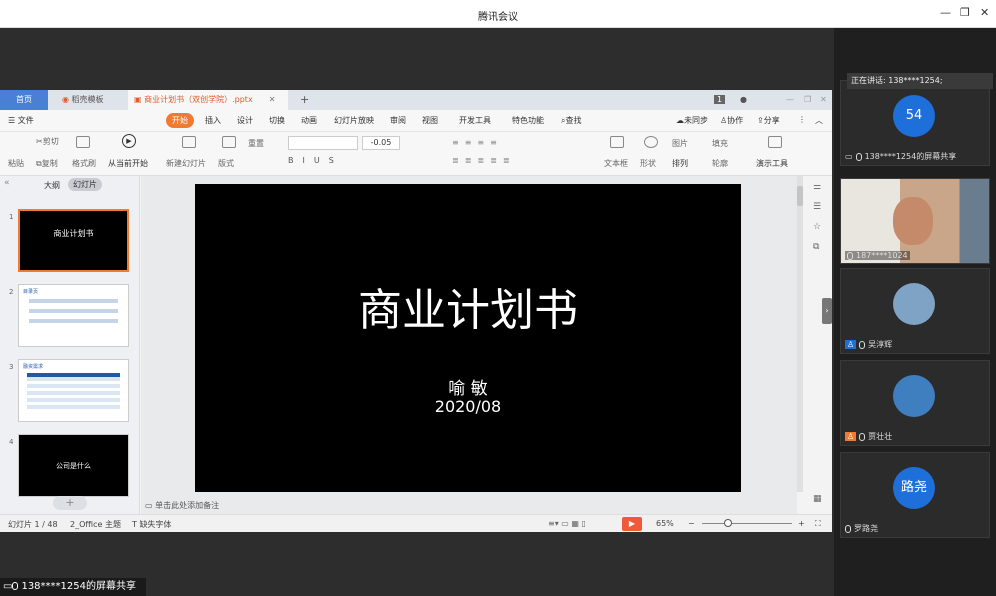 Image resolution: width=996 pixels, height=596 pixels. Describe the element at coordinates (817, 207) in the screenshot. I see `settings-sliders-icon: ☰` at that location.